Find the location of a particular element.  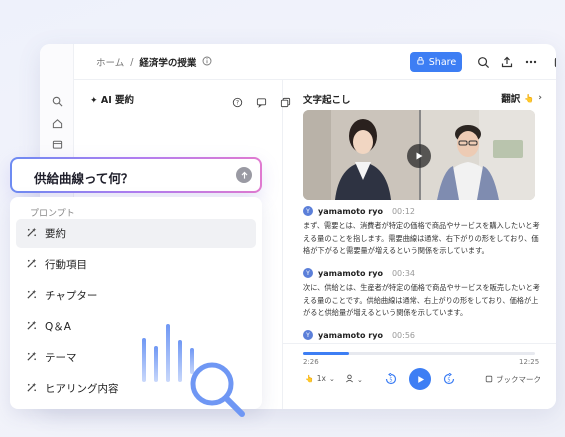

play-button is located at coordinates (420, 379).